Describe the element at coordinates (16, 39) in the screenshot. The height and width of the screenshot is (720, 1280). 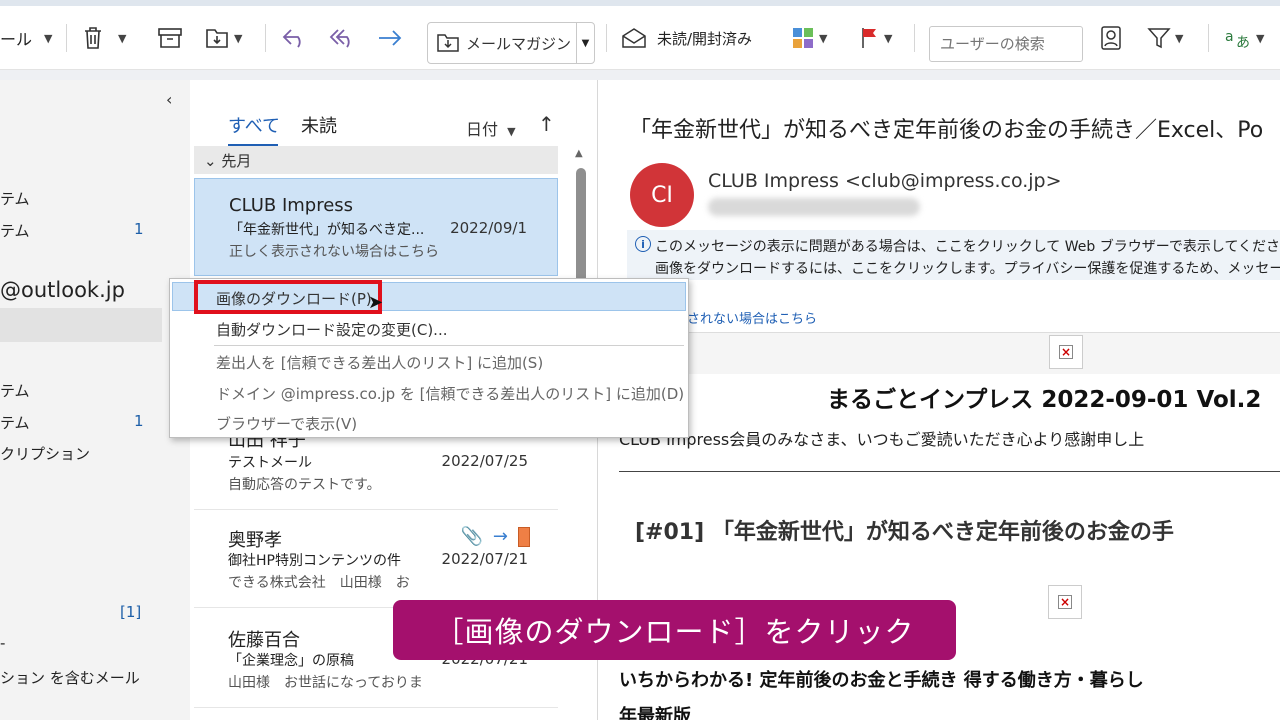
I see `move-label: ール` at that location.